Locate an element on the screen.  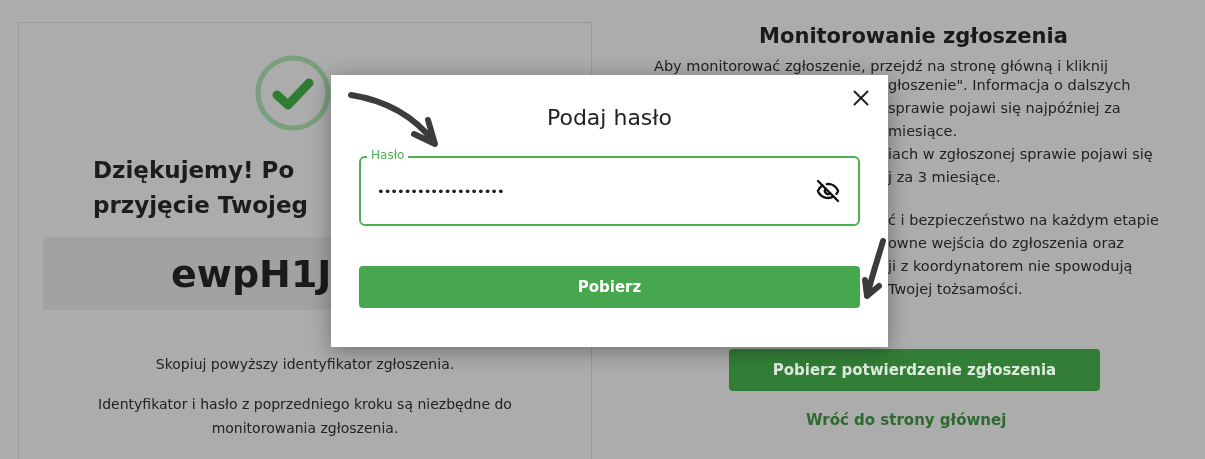
home-link: Wróć do strony głównej is located at coordinates (906, 420).